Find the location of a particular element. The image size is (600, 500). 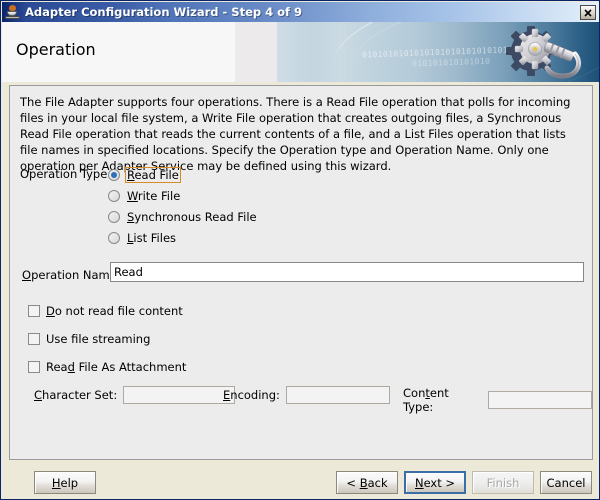

close-icon is located at coordinates (588, 12).